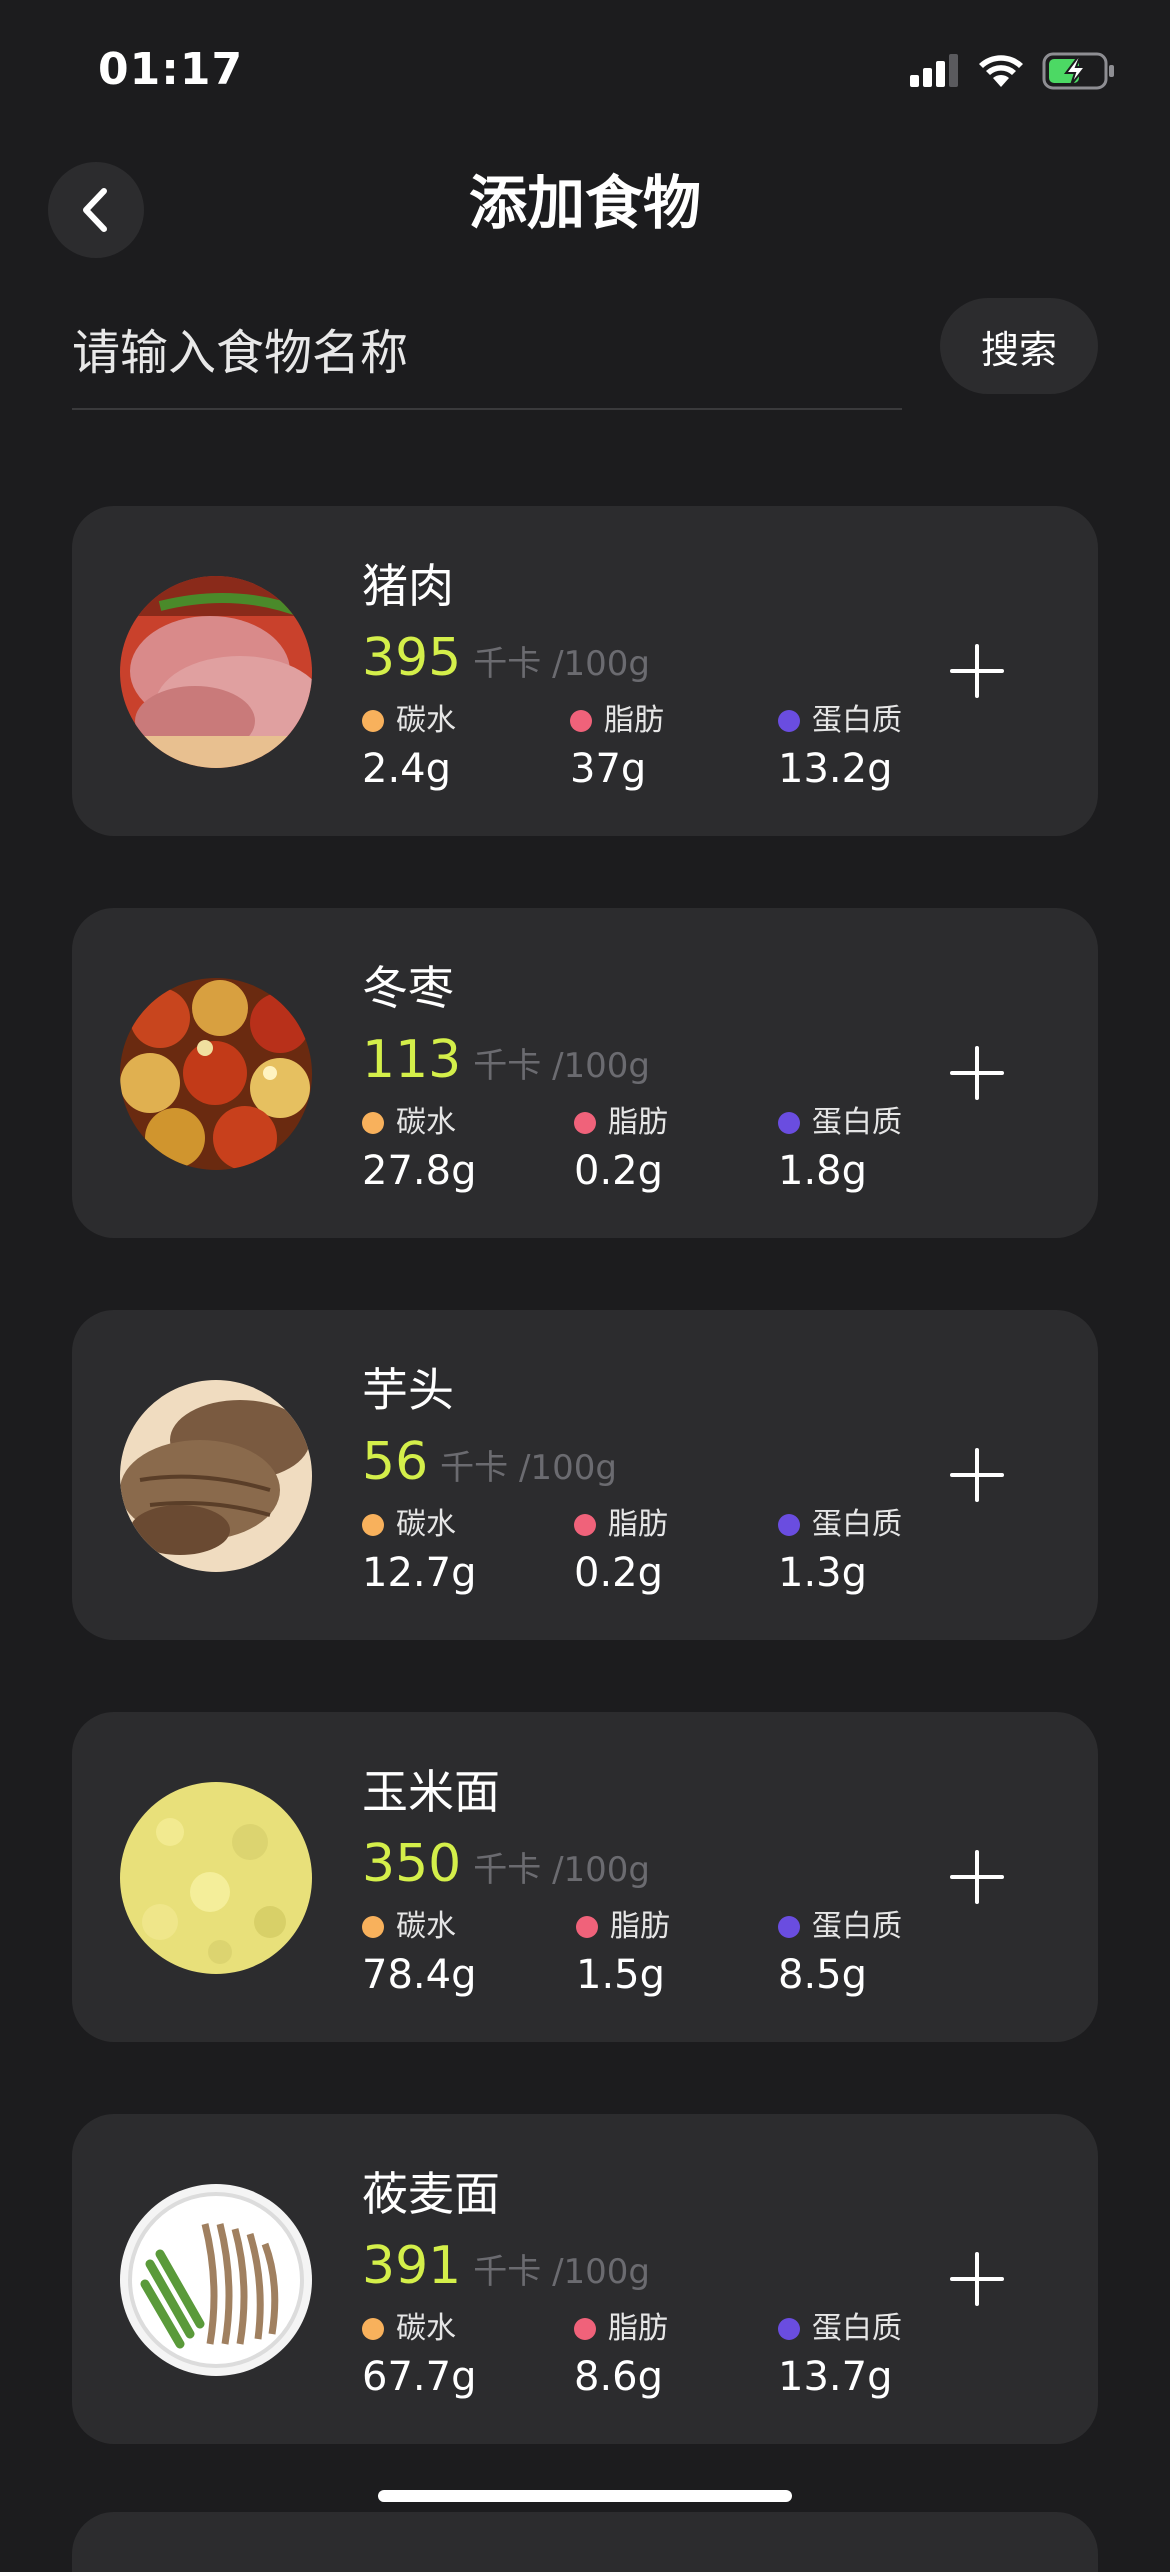  I want to click on fat-value: 0.2g, so click(619, 1573).